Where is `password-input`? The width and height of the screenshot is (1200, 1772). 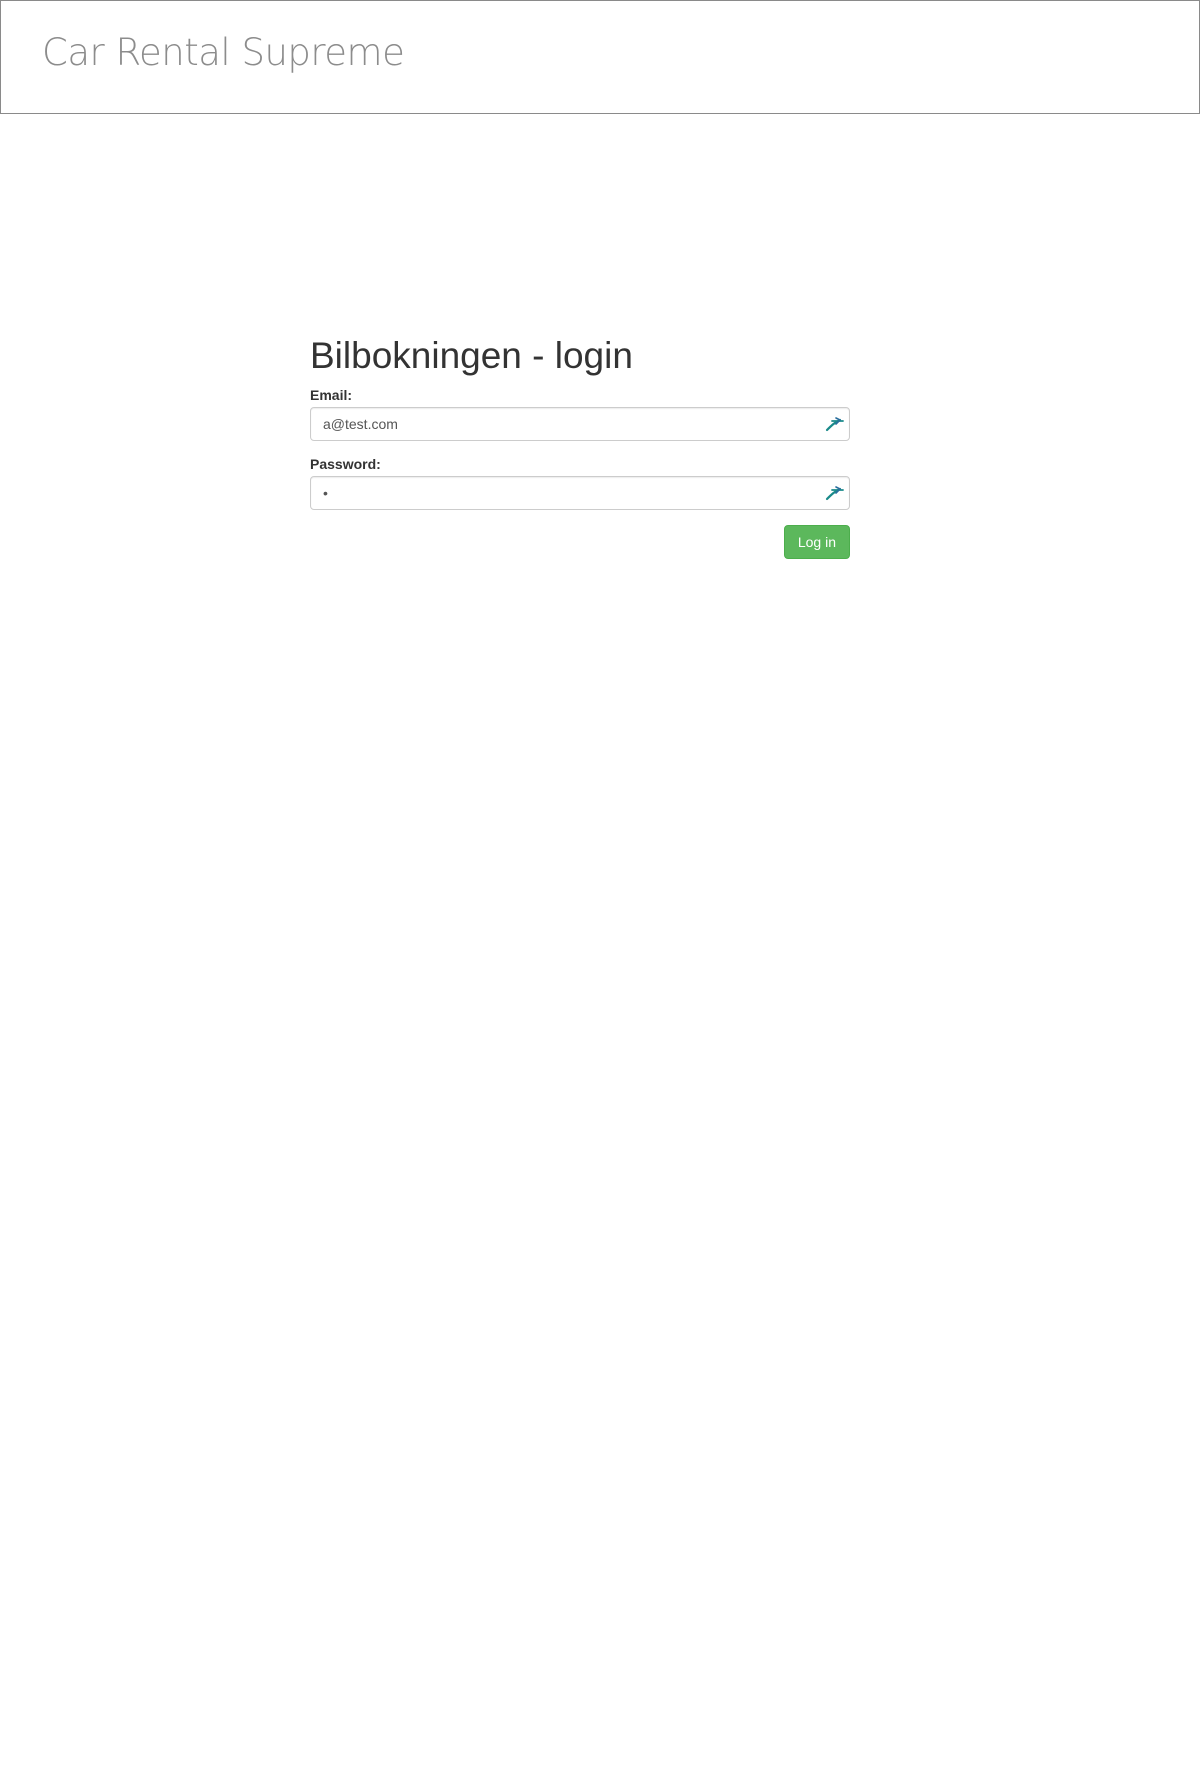 password-input is located at coordinates (580, 493).